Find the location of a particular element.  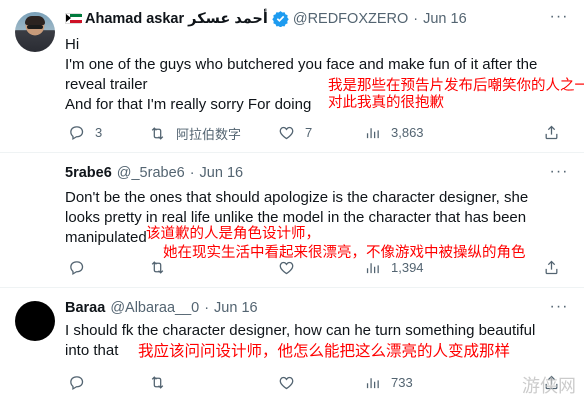

author-name: Ahamad askar أحمد عسكر is located at coordinates (176, 19).